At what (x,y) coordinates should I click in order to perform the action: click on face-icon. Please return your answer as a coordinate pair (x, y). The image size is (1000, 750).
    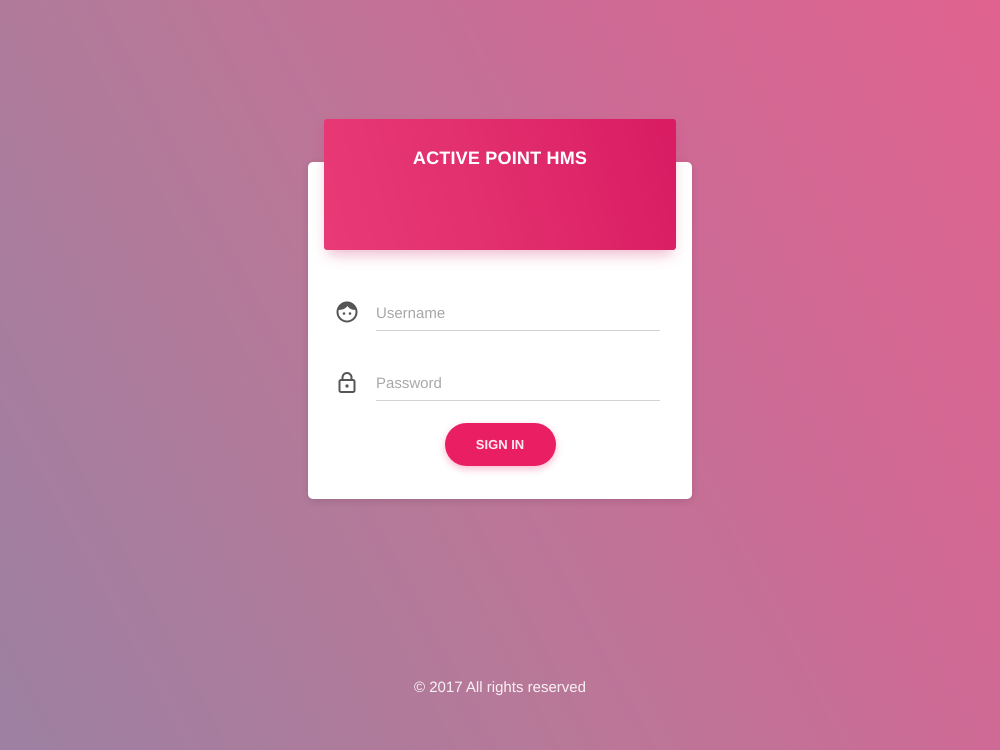
    Looking at the image, I should click on (347, 311).